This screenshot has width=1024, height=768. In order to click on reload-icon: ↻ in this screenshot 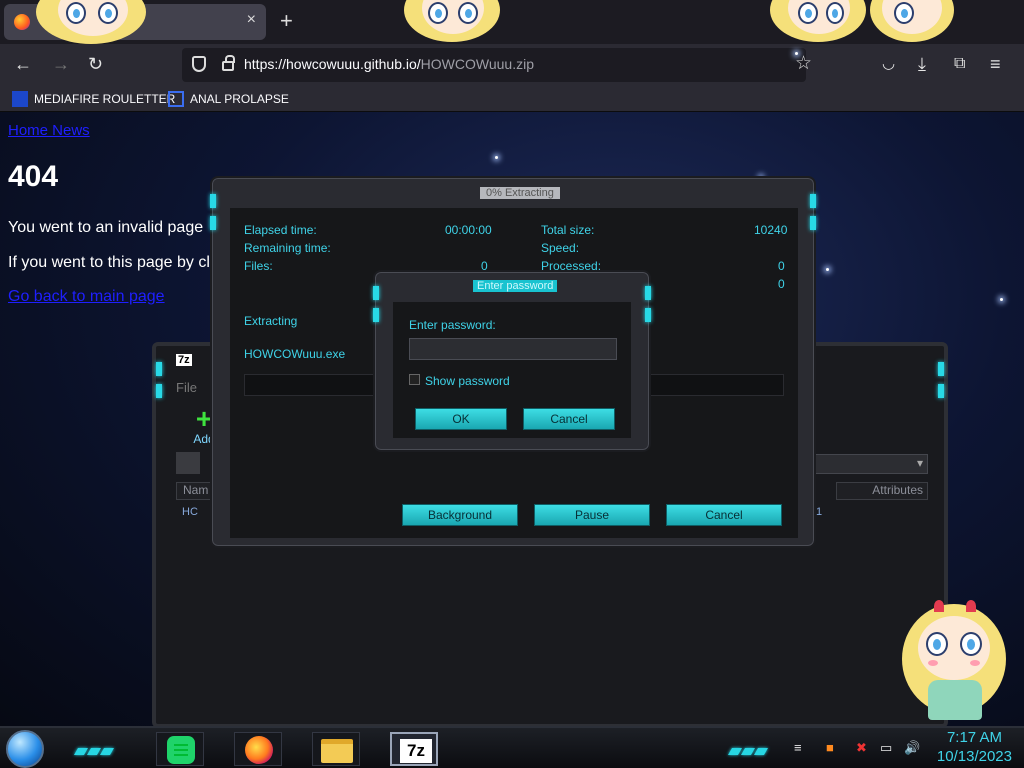, I will do `click(95, 64)`.